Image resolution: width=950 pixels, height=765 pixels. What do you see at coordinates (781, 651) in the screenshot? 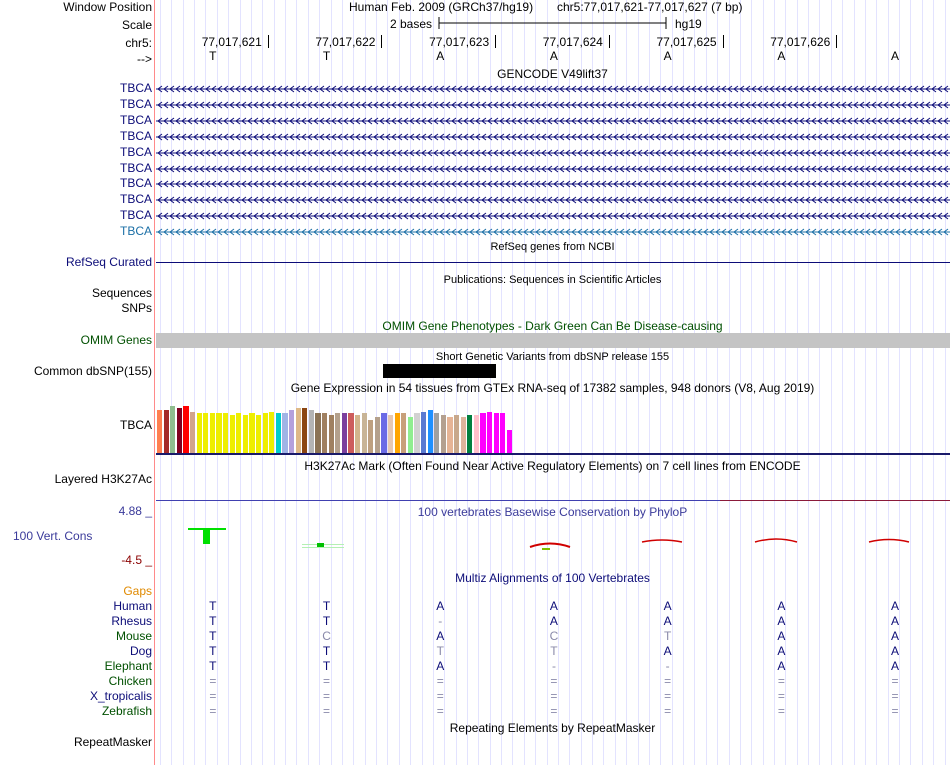
I see `multiz-base: A` at bounding box center [781, 651].